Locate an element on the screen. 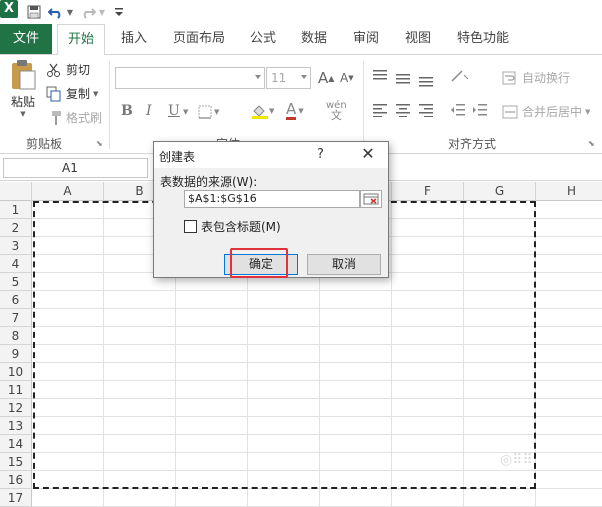  tab-insert: 插入 is located at coordinates (134, 39).